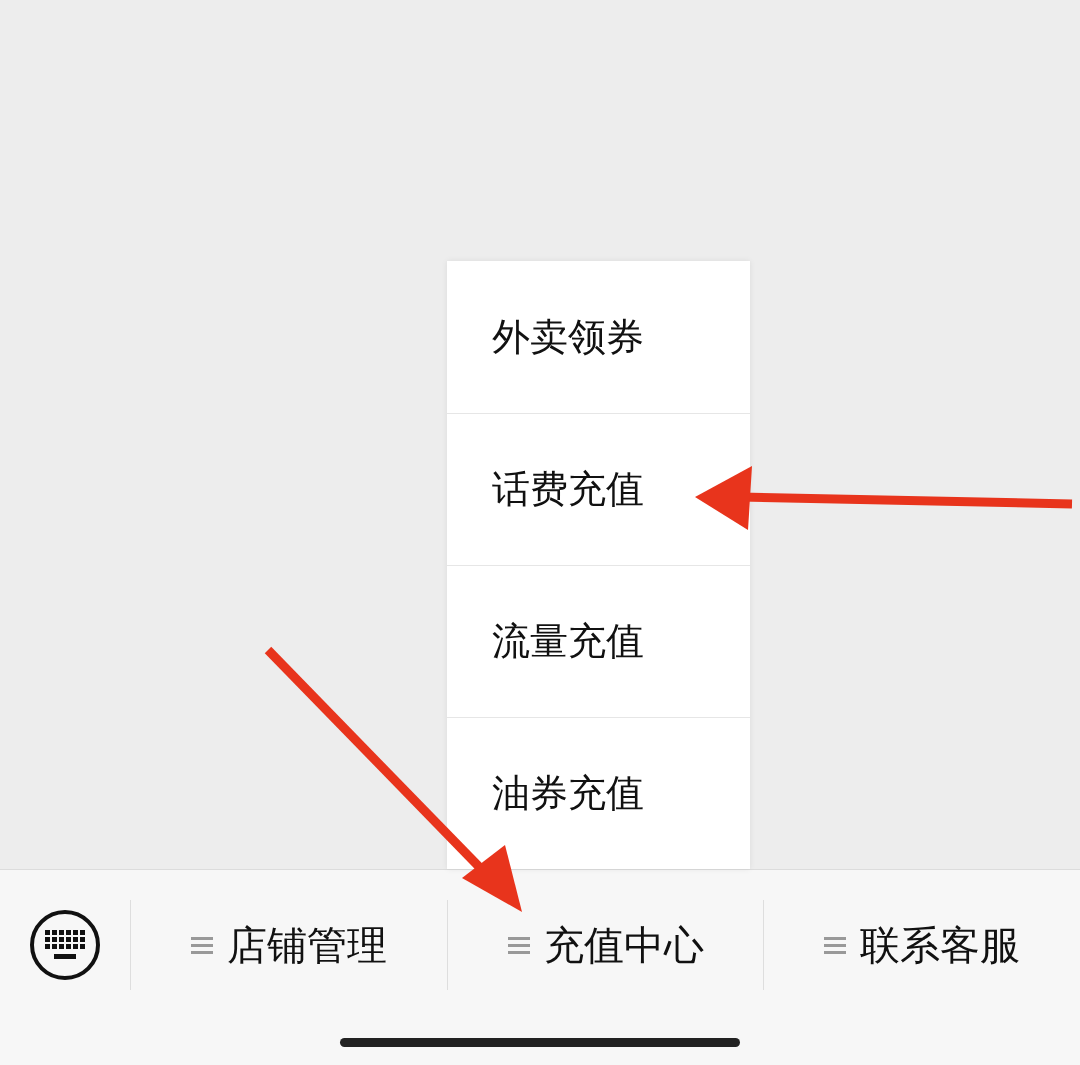 This screenshot has width=1080, height=1065. Describe the element at coordinates (598, 793) in the screenshot. I see `submenu-item: 油券充值` at that location.